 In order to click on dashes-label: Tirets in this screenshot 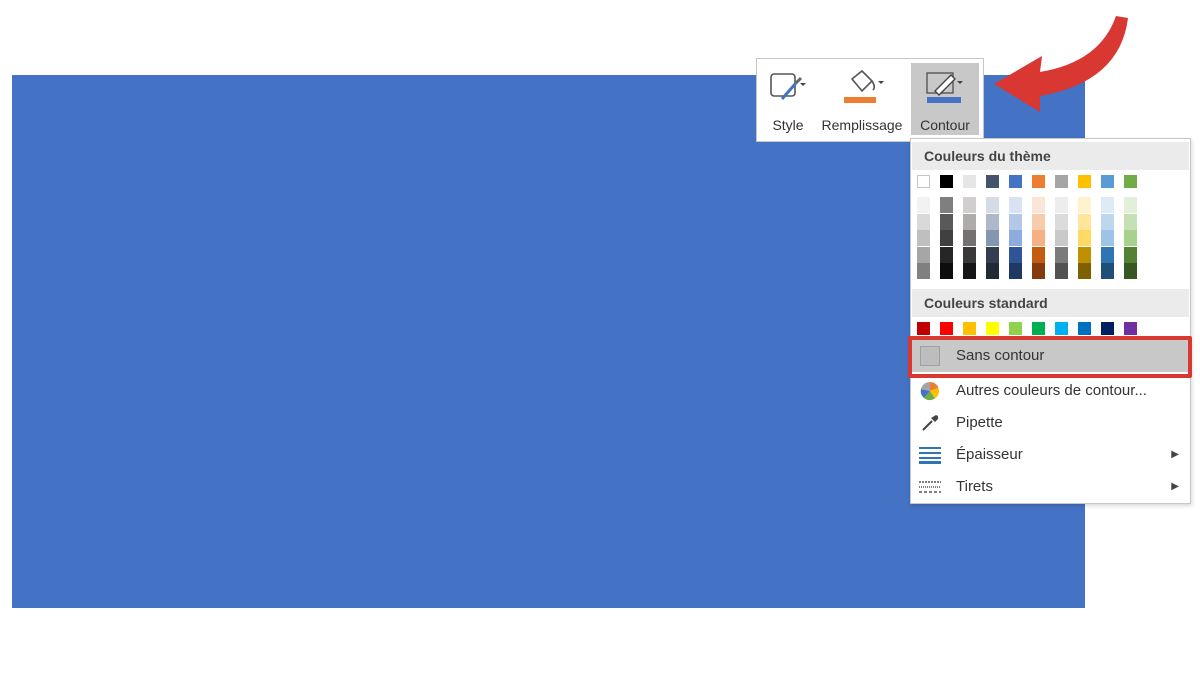, I will do `click(974, 486)`.